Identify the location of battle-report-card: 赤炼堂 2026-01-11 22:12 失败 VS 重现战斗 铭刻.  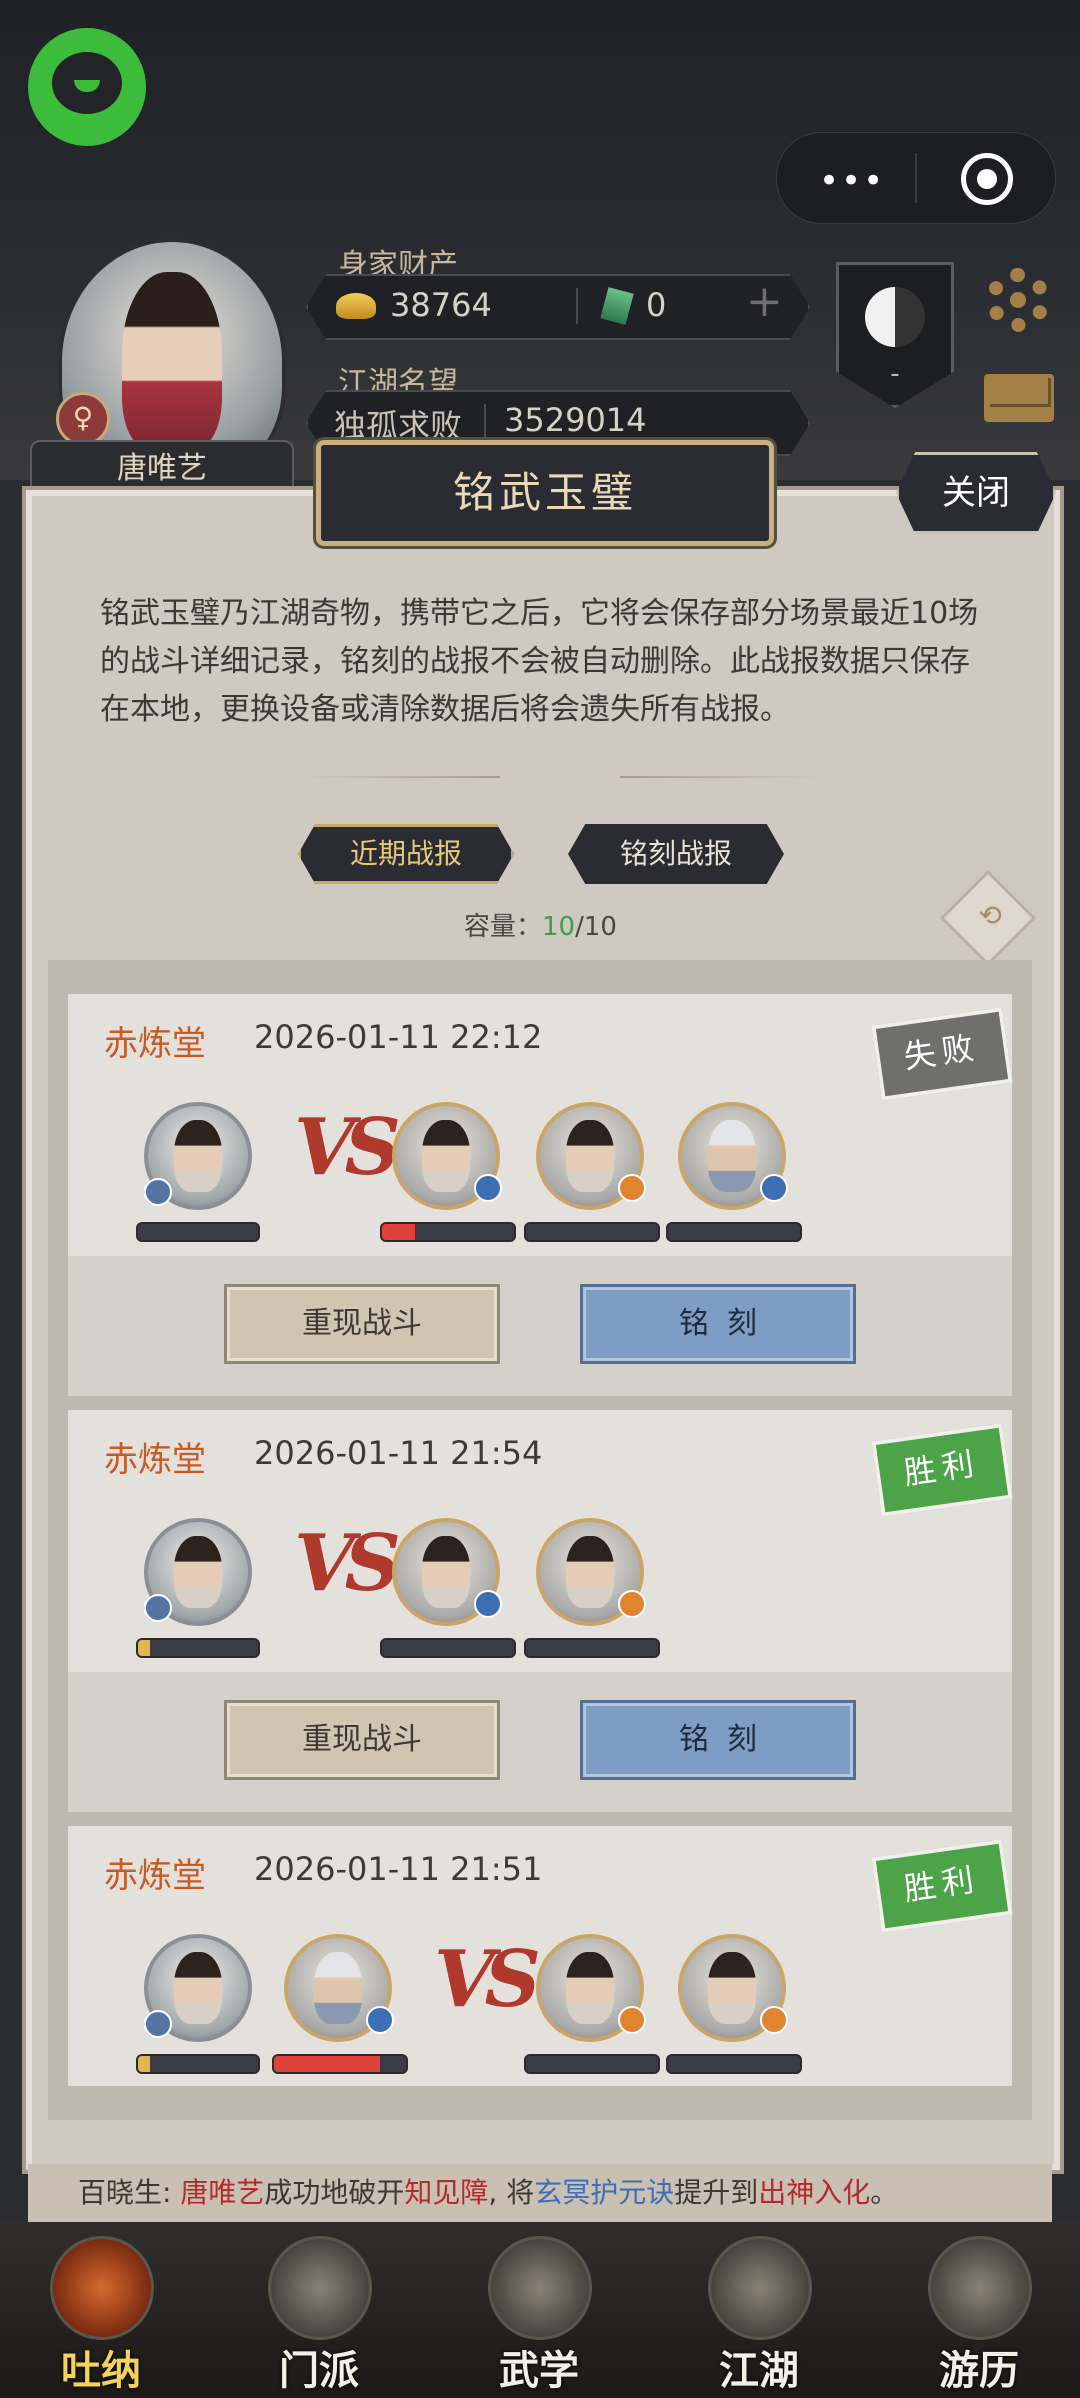
(540, 1195).